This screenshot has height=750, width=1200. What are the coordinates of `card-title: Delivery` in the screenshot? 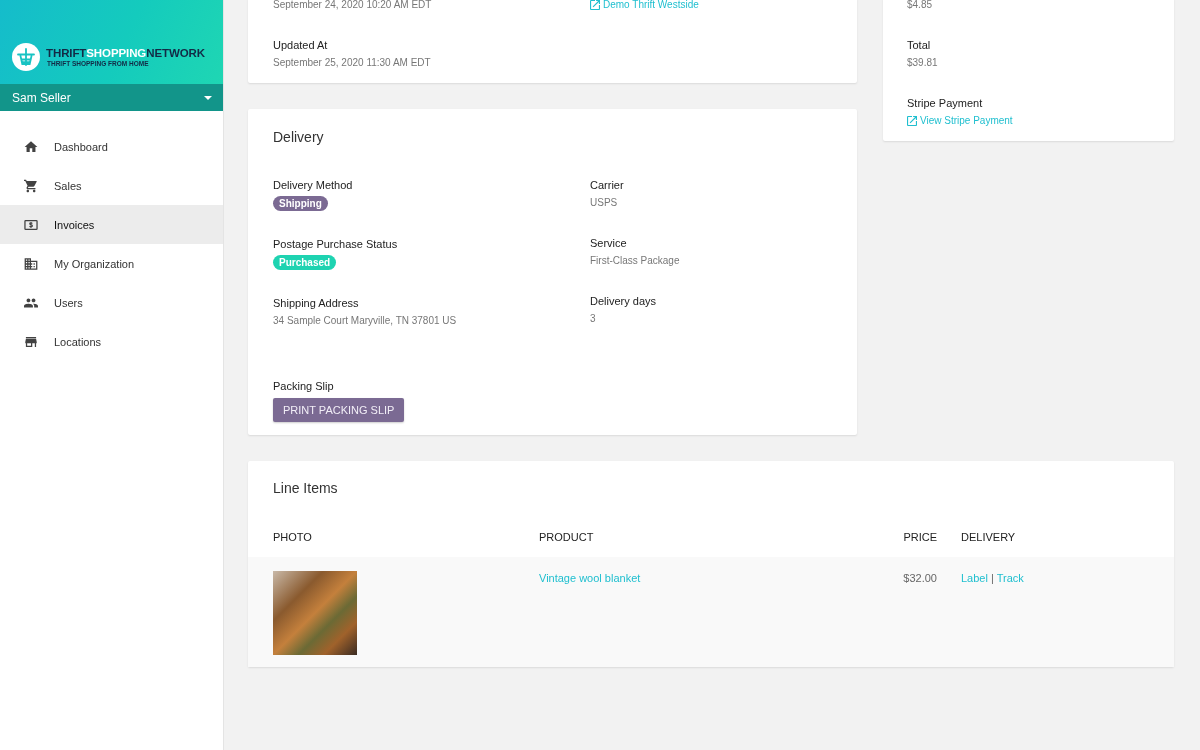 It's located at (299, 137).